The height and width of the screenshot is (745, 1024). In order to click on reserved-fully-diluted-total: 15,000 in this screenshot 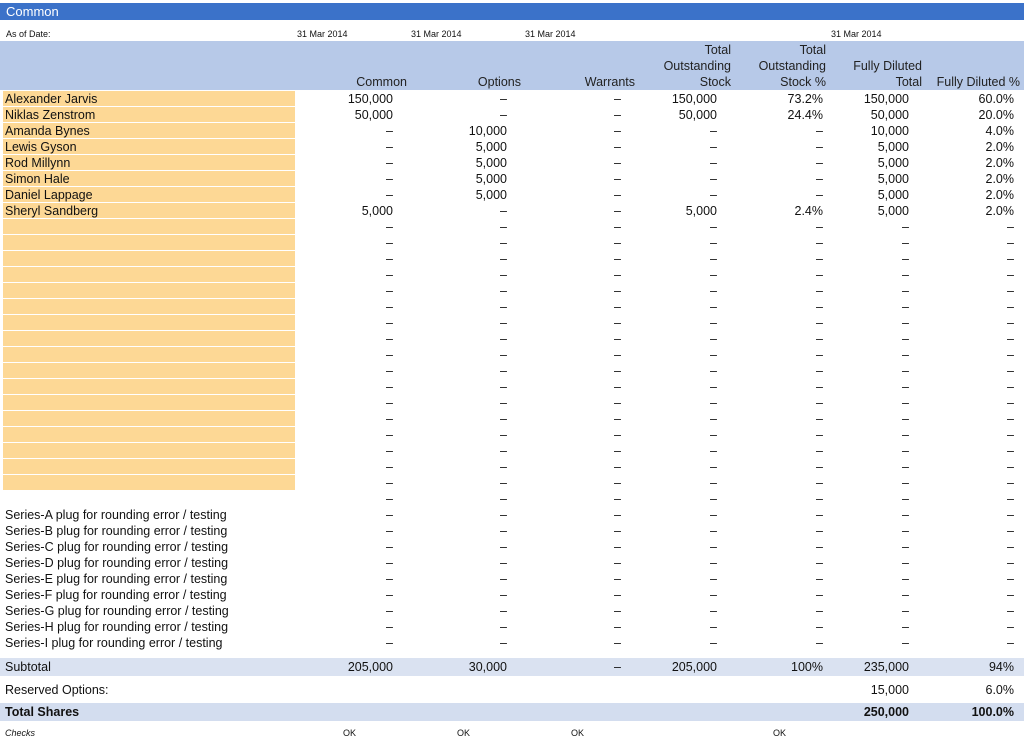, I will do `click(890, 690)`.